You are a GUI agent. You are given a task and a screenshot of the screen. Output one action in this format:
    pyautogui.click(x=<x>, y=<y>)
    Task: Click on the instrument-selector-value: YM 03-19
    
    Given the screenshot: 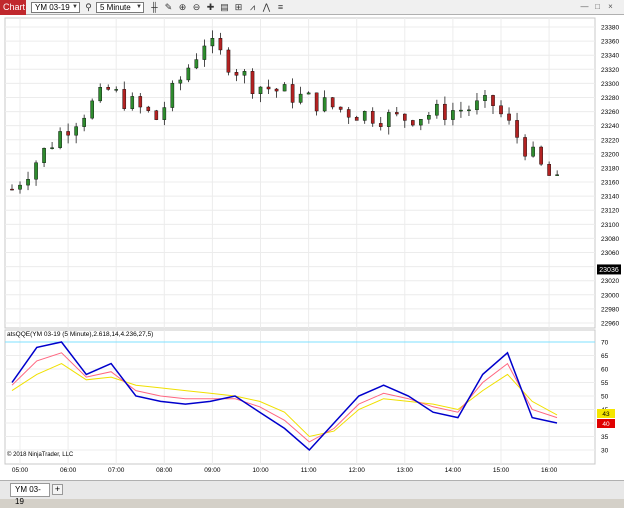 What is the action you would take?
    pyautogui.click(x=52, y=7)
    